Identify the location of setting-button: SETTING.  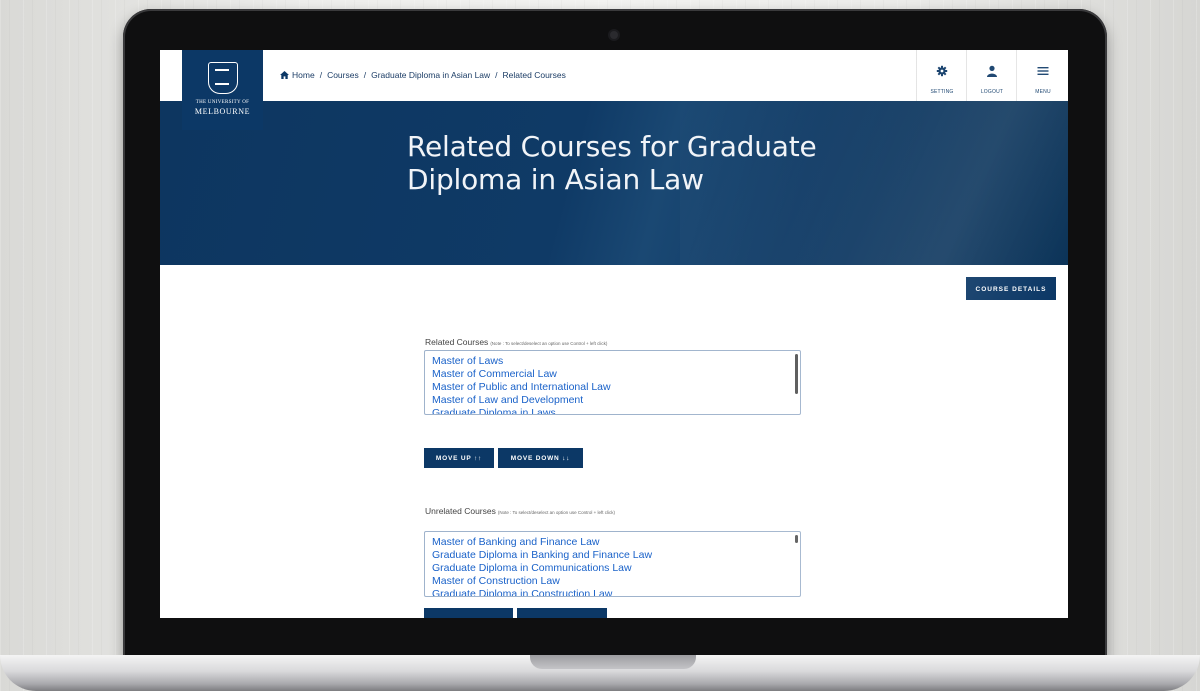
(941, 75).